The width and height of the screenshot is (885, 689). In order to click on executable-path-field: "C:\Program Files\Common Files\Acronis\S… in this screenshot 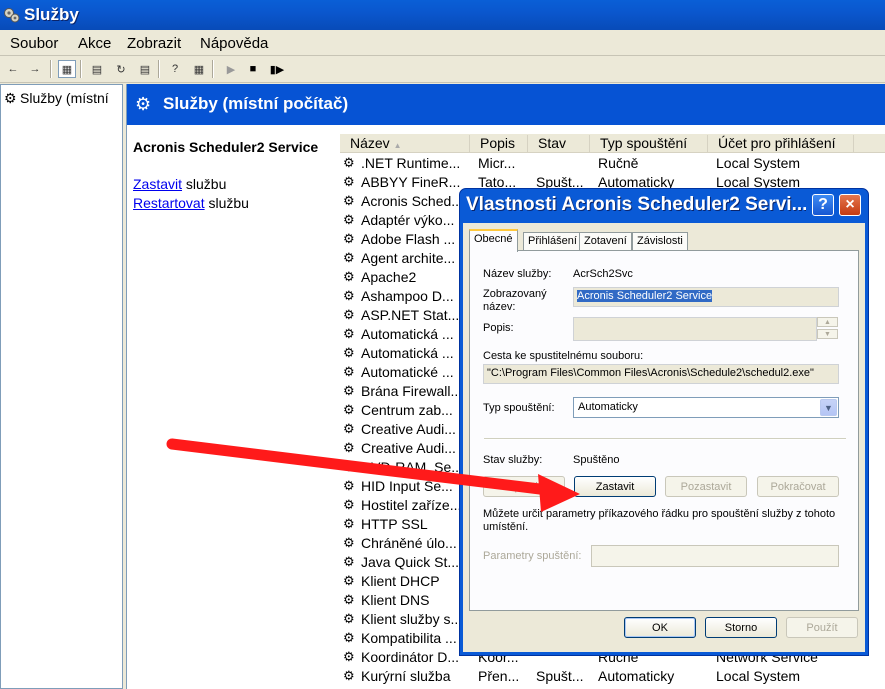, I will do `click(661, 374)`.